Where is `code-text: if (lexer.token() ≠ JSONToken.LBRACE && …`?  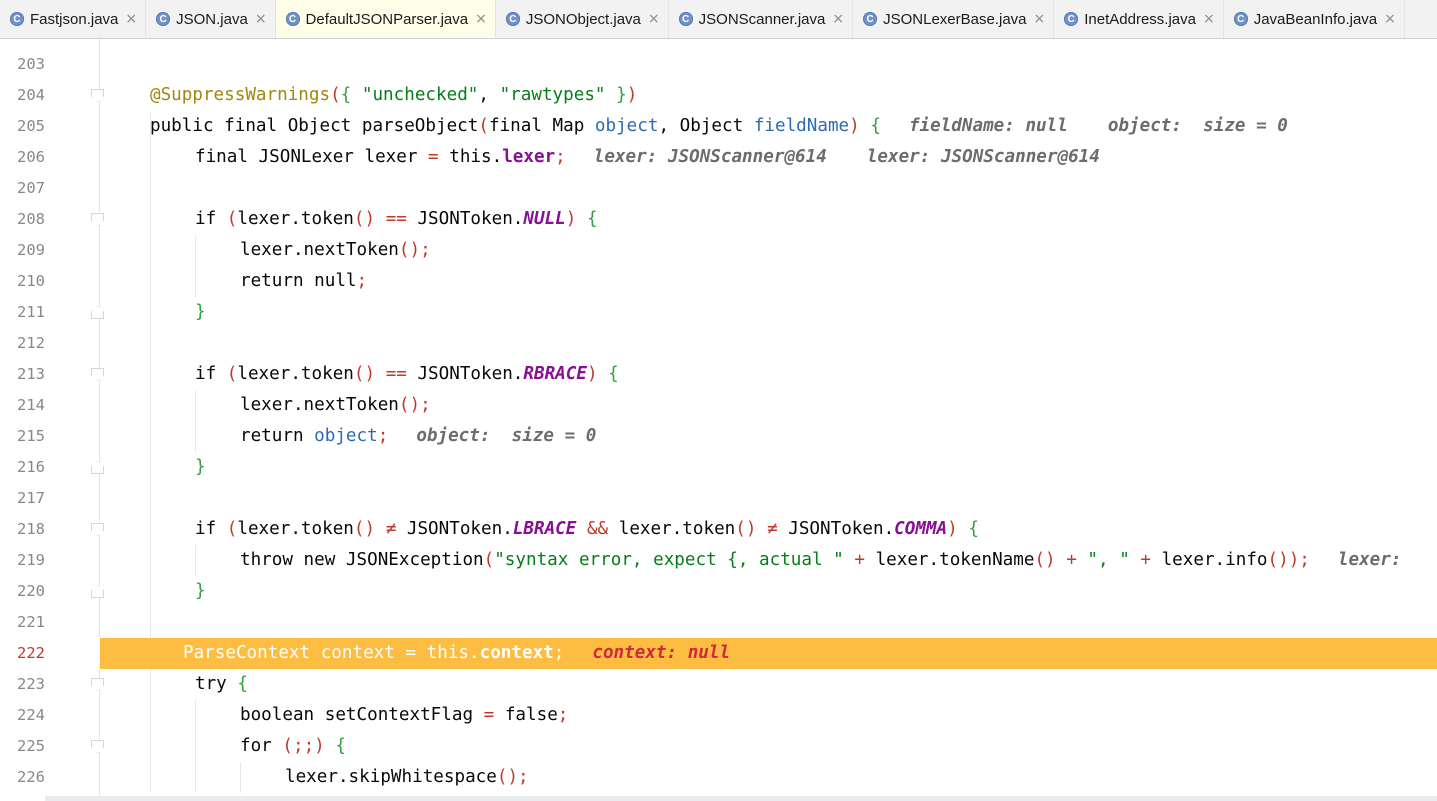
code-text: if (lexer.token() ≠ JSONToken.LBRACE && … is located at coordinates (587, 529).